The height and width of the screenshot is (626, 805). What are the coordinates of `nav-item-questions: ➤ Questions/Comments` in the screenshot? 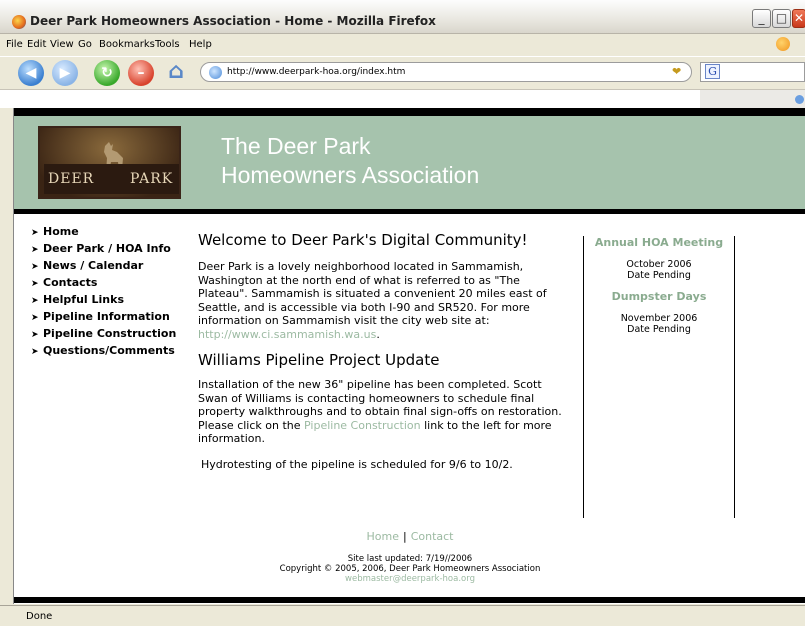 It's located at (113, 351).